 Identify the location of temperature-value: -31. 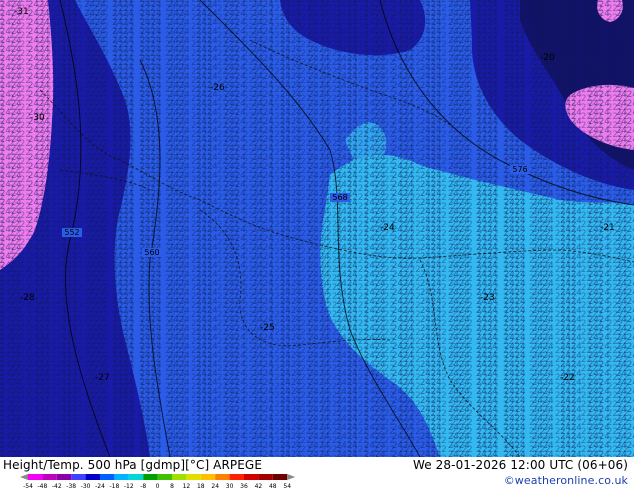
(21, 12).